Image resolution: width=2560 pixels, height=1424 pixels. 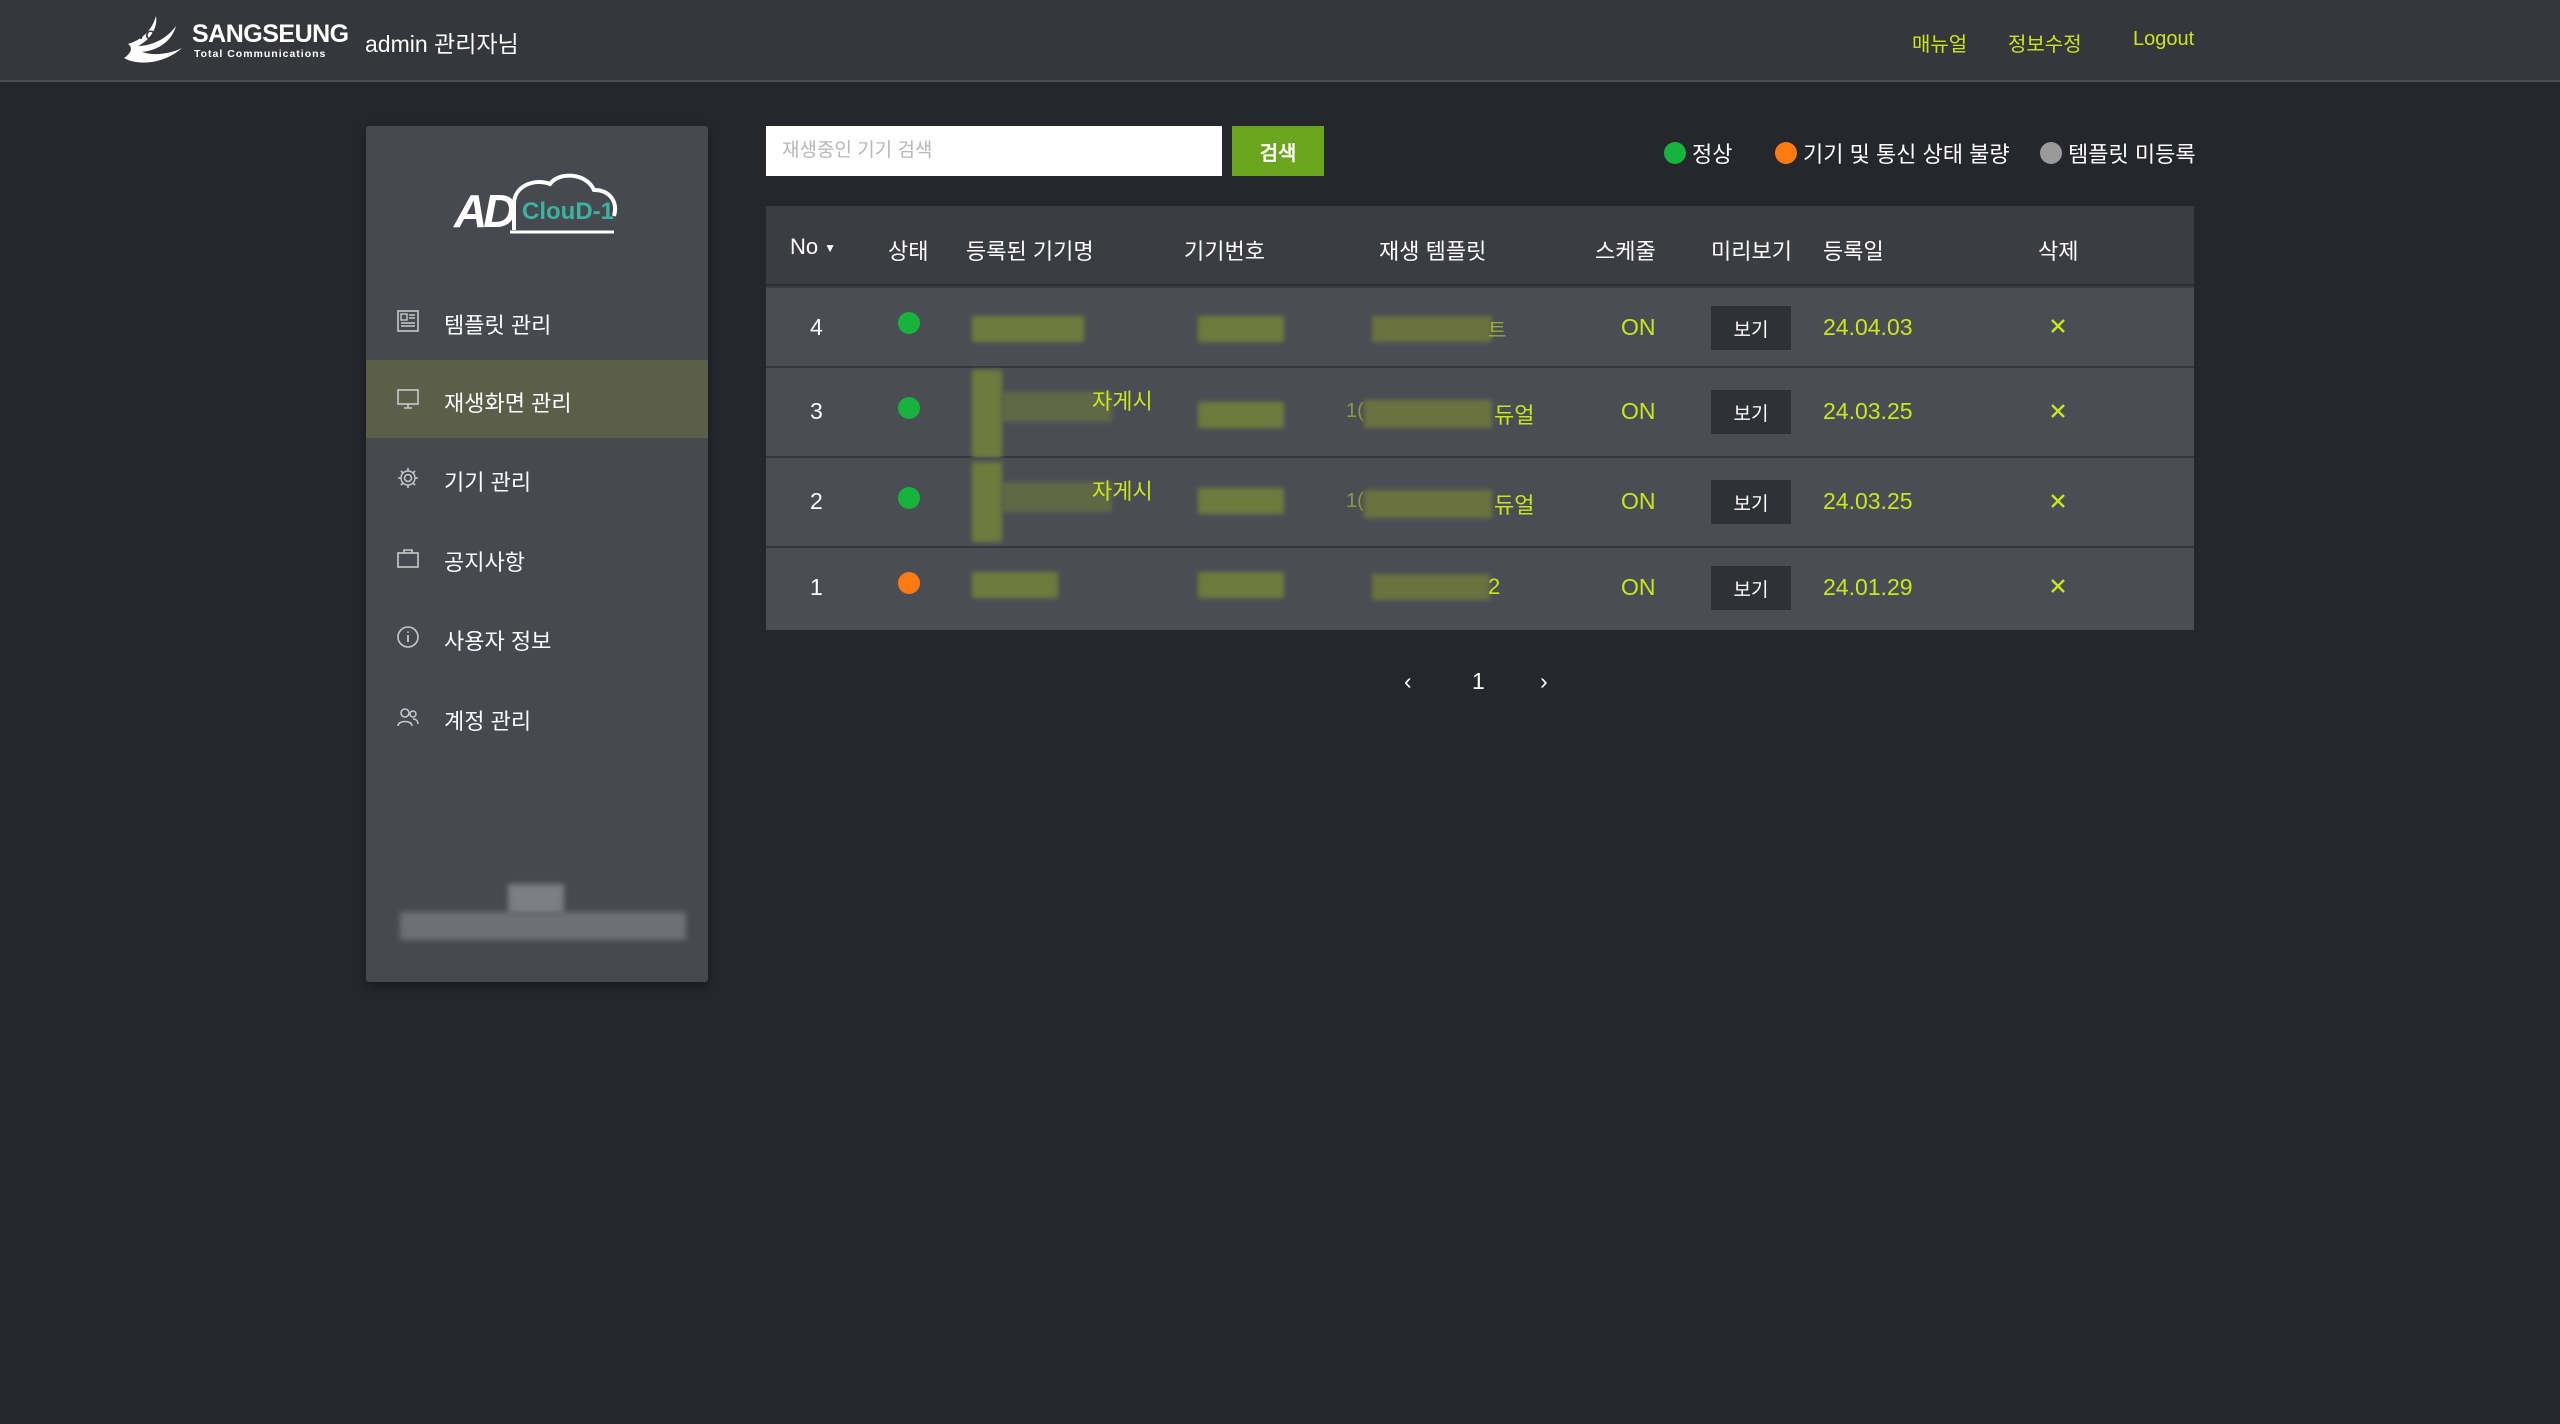 What do you see at coordinates (2163, 39) in the screenshot?
I see `logout-link: Logout` at bounding box center [2163, 39].